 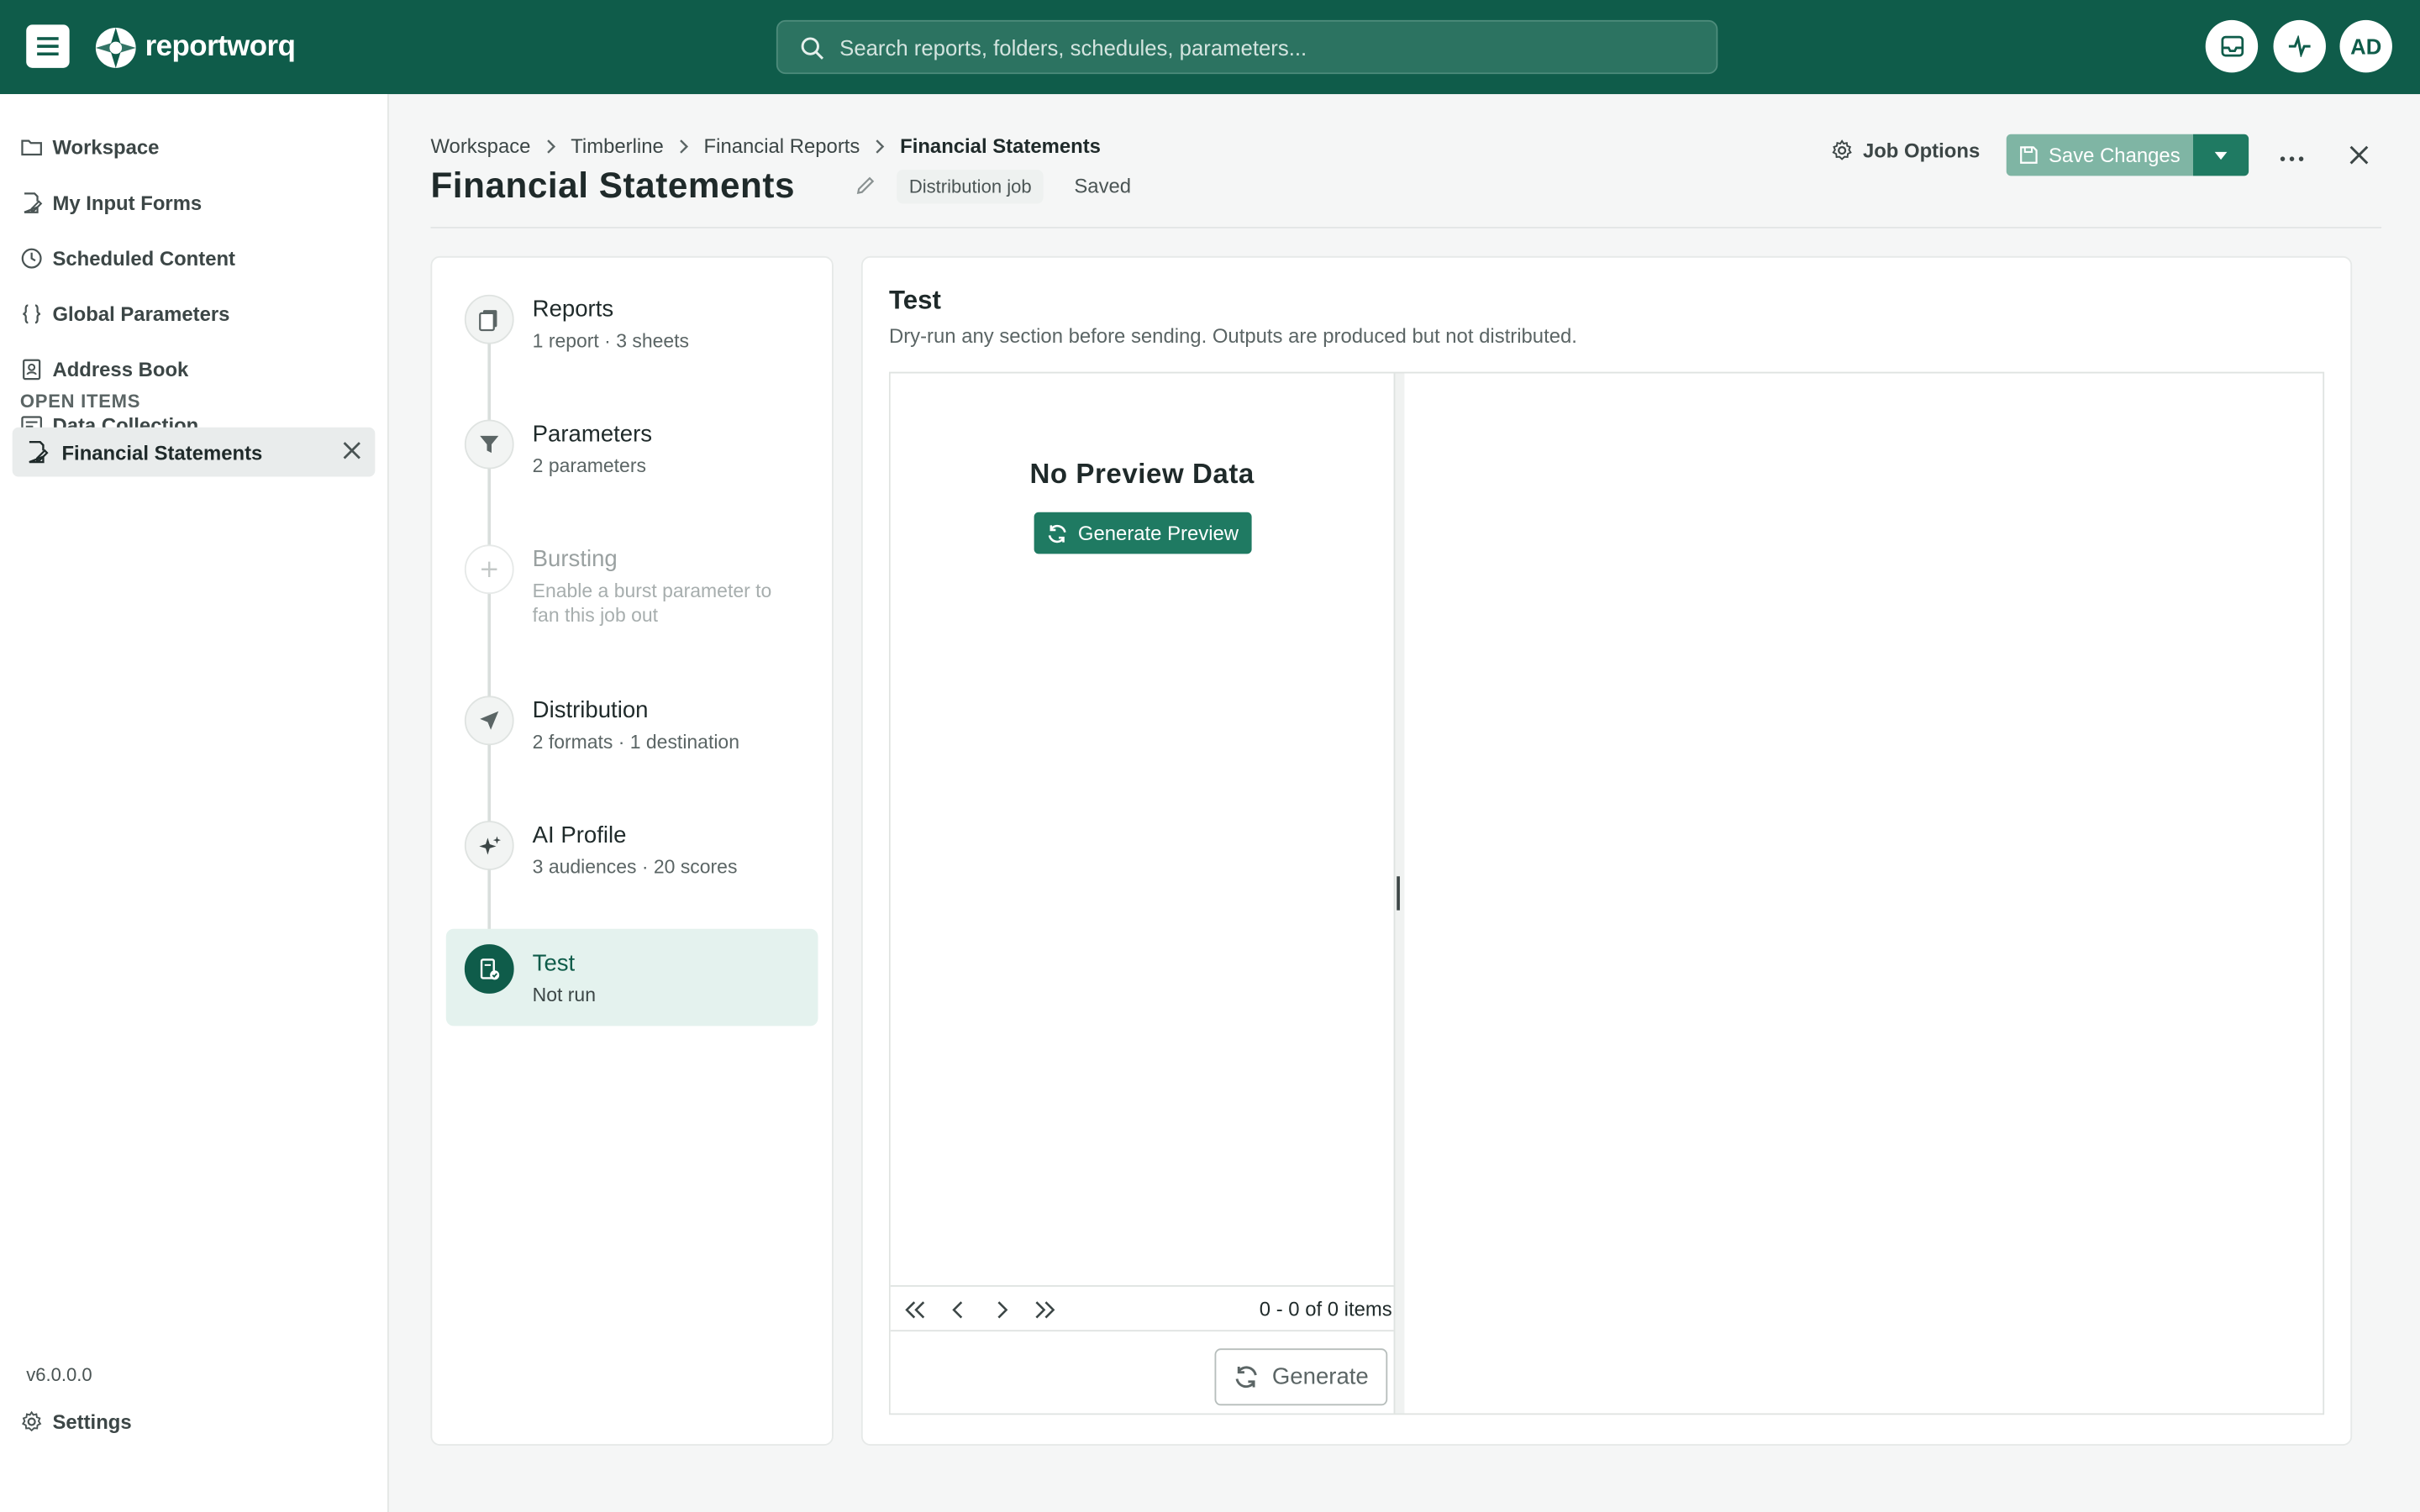 I want to click on sidebar-item-address-book: Address Book, so click(x=104, y=368).